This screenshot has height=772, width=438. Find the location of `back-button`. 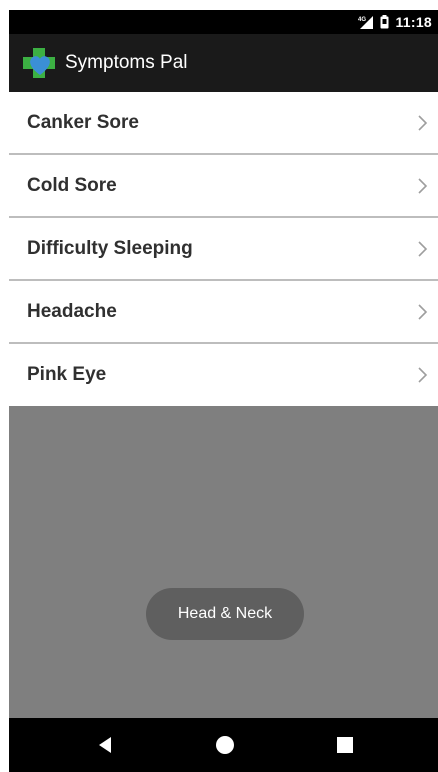

back-button is located at coordinates (105, 745).